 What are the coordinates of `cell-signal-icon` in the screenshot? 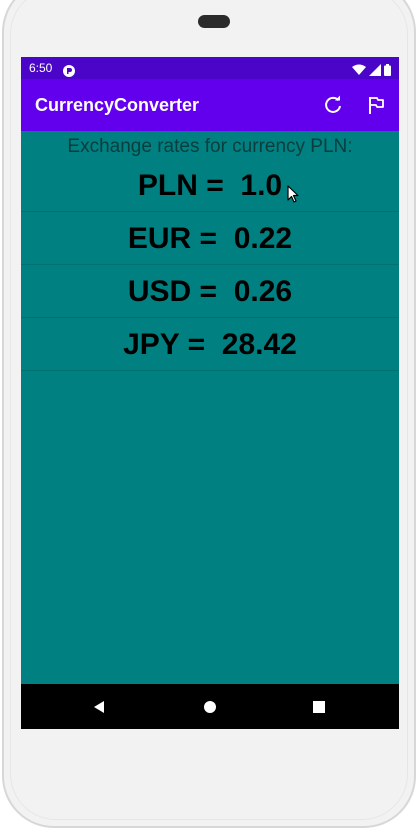 It's located at (375, 70).